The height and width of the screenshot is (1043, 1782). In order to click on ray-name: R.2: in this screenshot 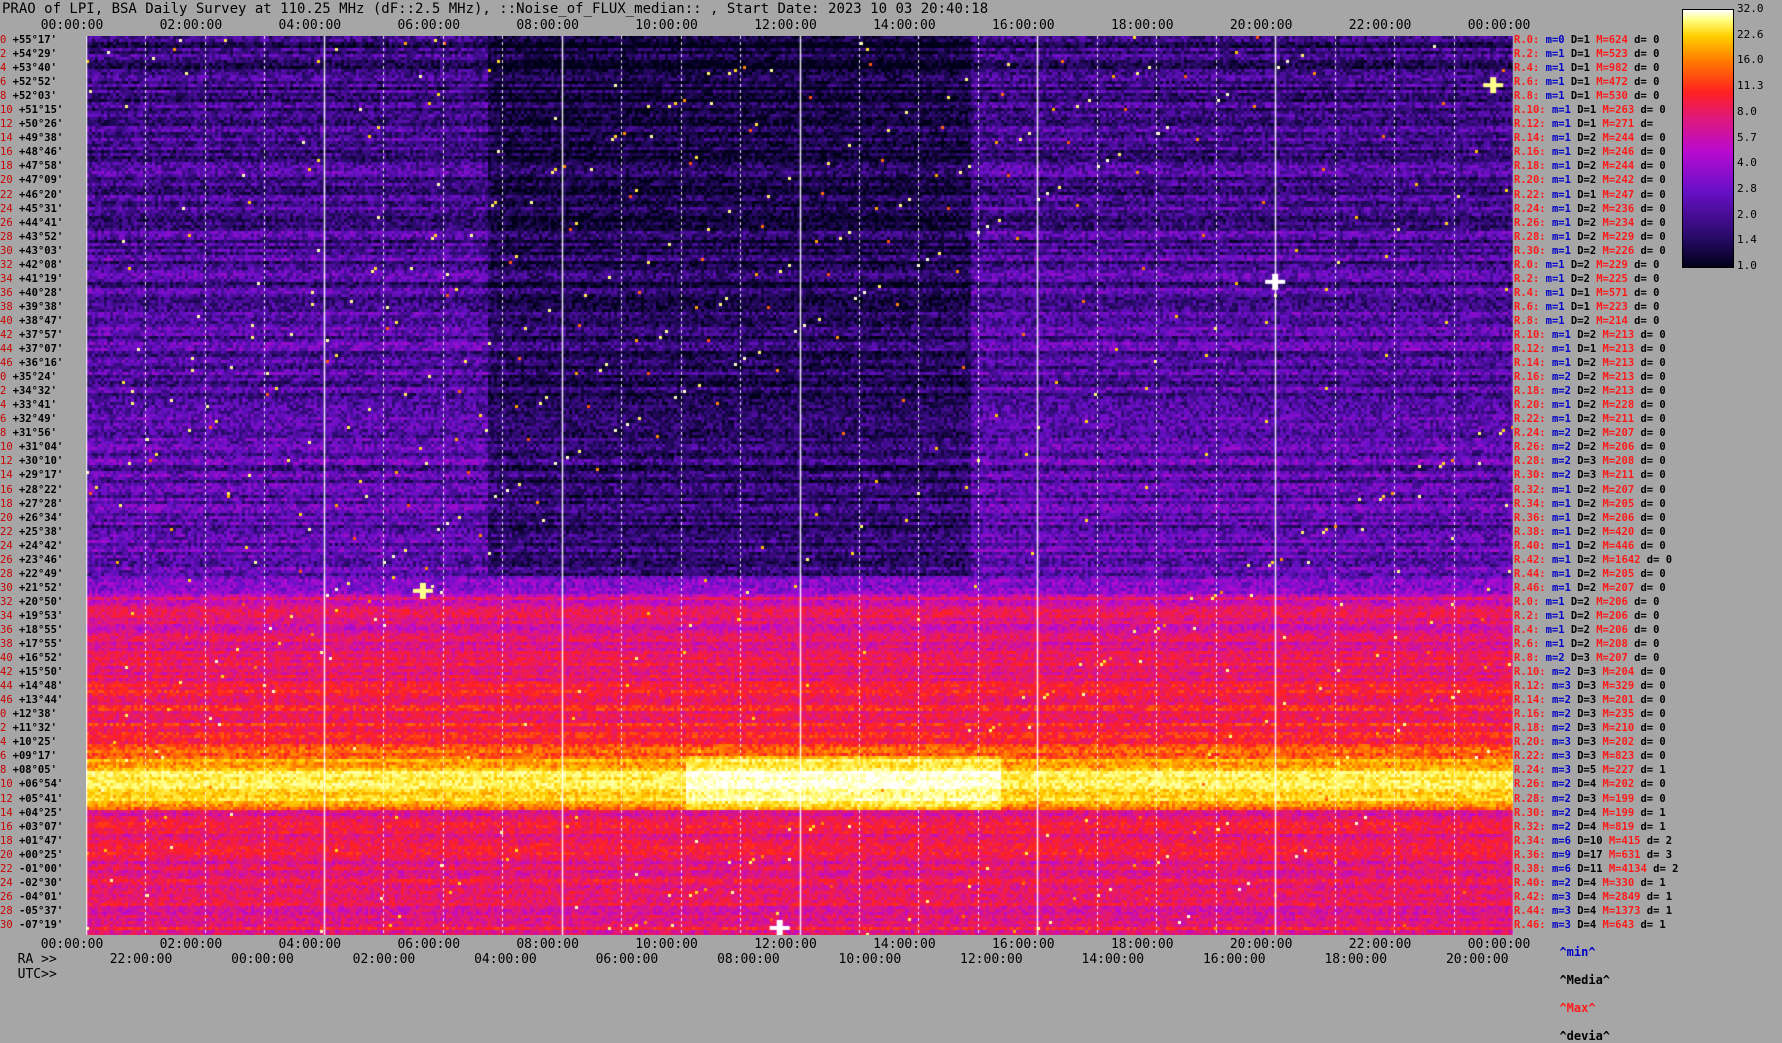, I will do `click(1527, 278)`.